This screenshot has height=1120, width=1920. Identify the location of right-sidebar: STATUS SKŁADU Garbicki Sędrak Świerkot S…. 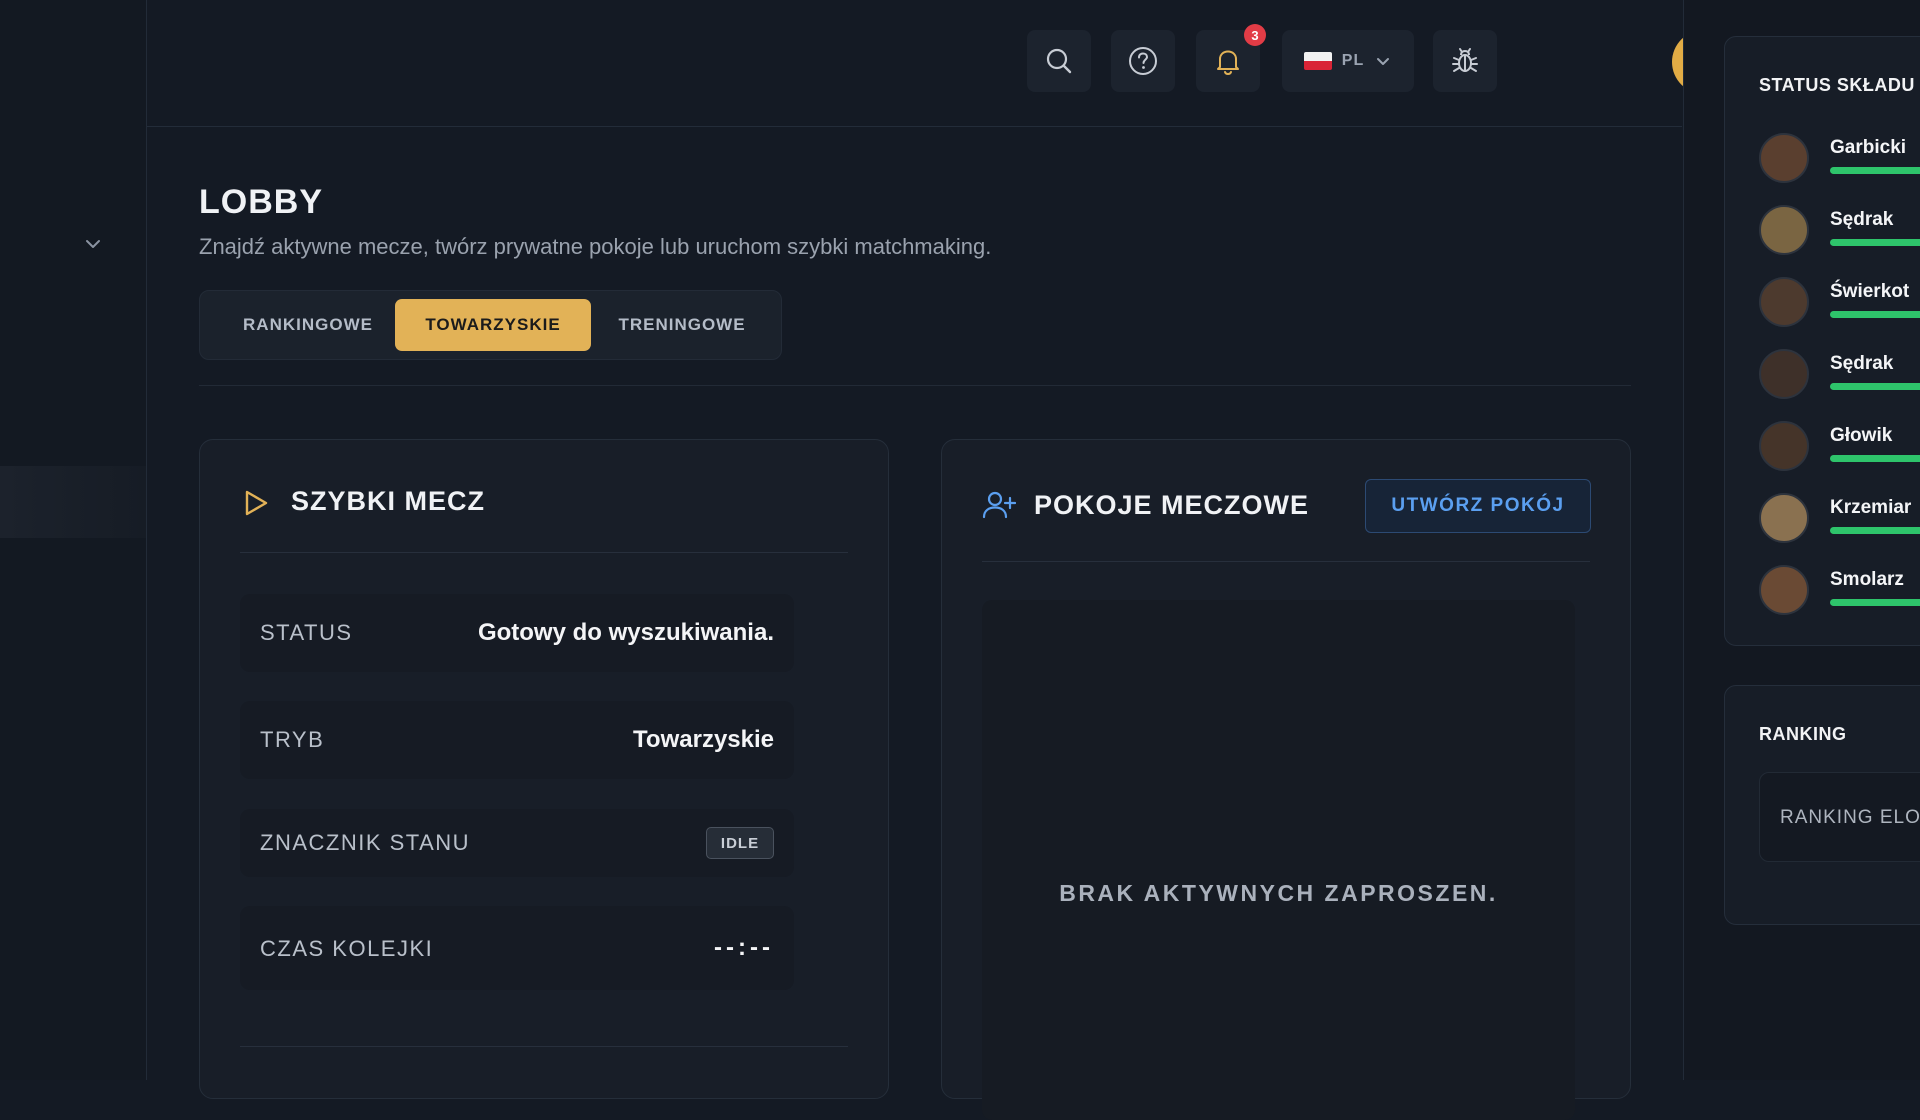
(1801, 540).